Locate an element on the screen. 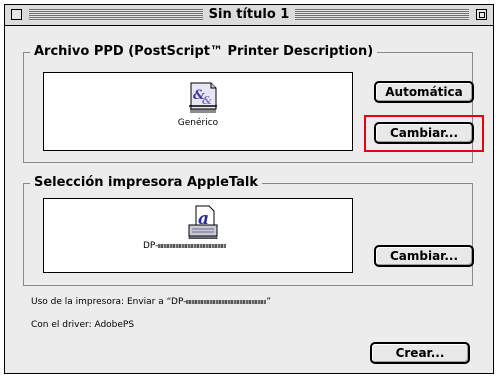  usage-text: Uso de la impresora: Enviar a “DP- is located at coordinates (109, 302).